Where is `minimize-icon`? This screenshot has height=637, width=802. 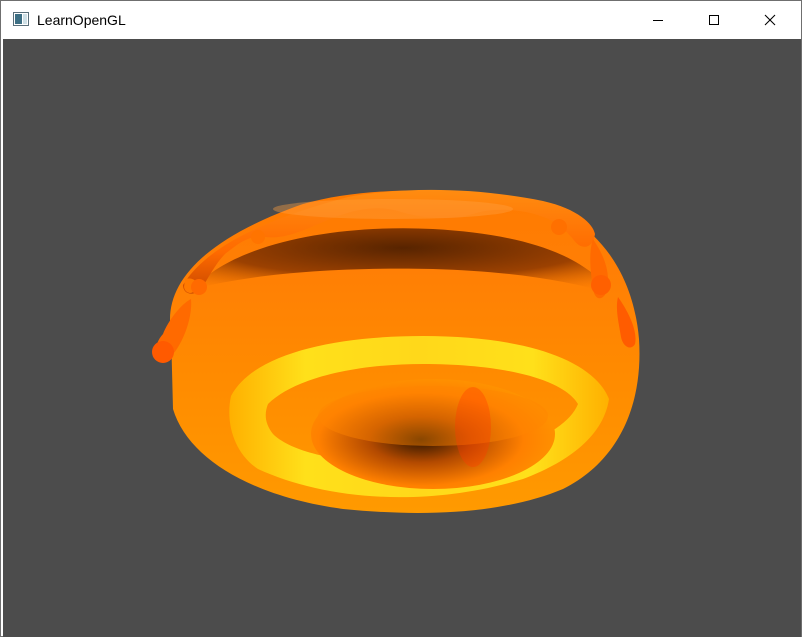 minimize-icon is located at coordinates (658, 20).